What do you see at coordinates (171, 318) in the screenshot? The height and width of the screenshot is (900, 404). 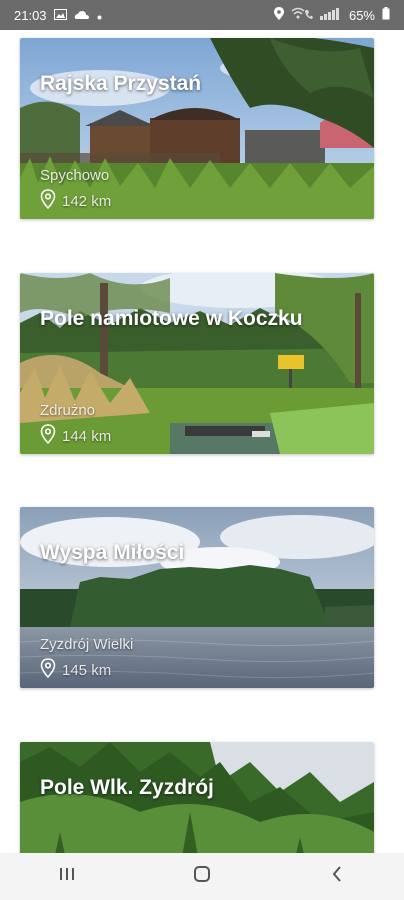 I see `place-name: Pole namiotowe w Koczku` at bounding box center [171, 318].